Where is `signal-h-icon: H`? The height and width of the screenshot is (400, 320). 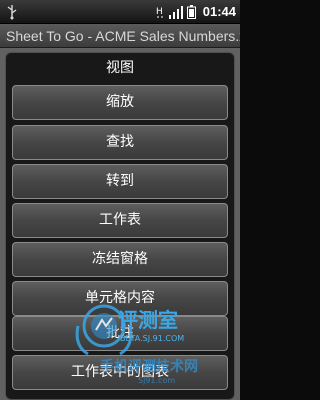 signal-h-icon: H is located at coordinates (159, 12).